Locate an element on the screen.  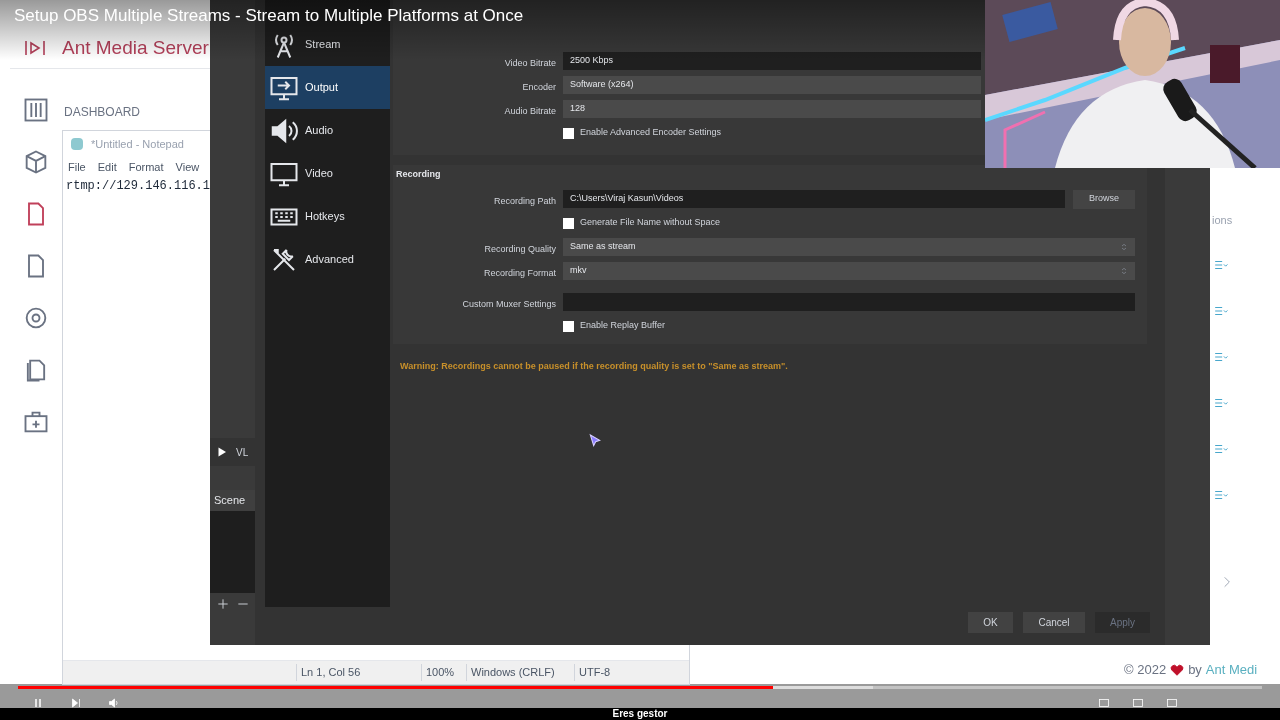
field-label: Recording Path is located at coordinates (524, 201).